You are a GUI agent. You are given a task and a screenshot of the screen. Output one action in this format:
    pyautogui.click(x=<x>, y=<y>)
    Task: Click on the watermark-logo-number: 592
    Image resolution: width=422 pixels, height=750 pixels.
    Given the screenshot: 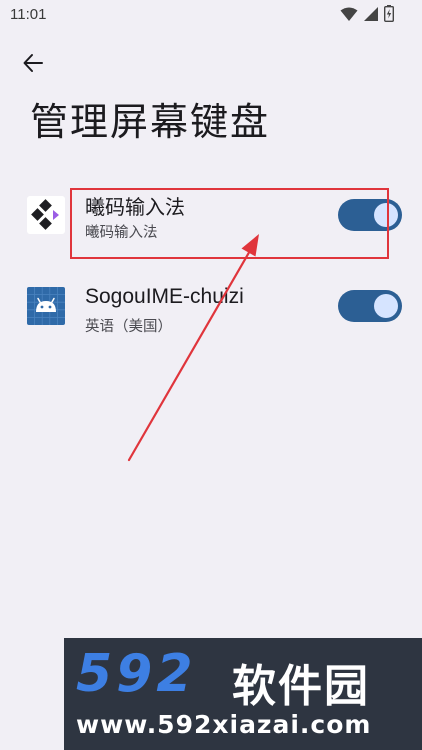 What is the action you would take?
    pyautogui.click(x=136, y=674)
    